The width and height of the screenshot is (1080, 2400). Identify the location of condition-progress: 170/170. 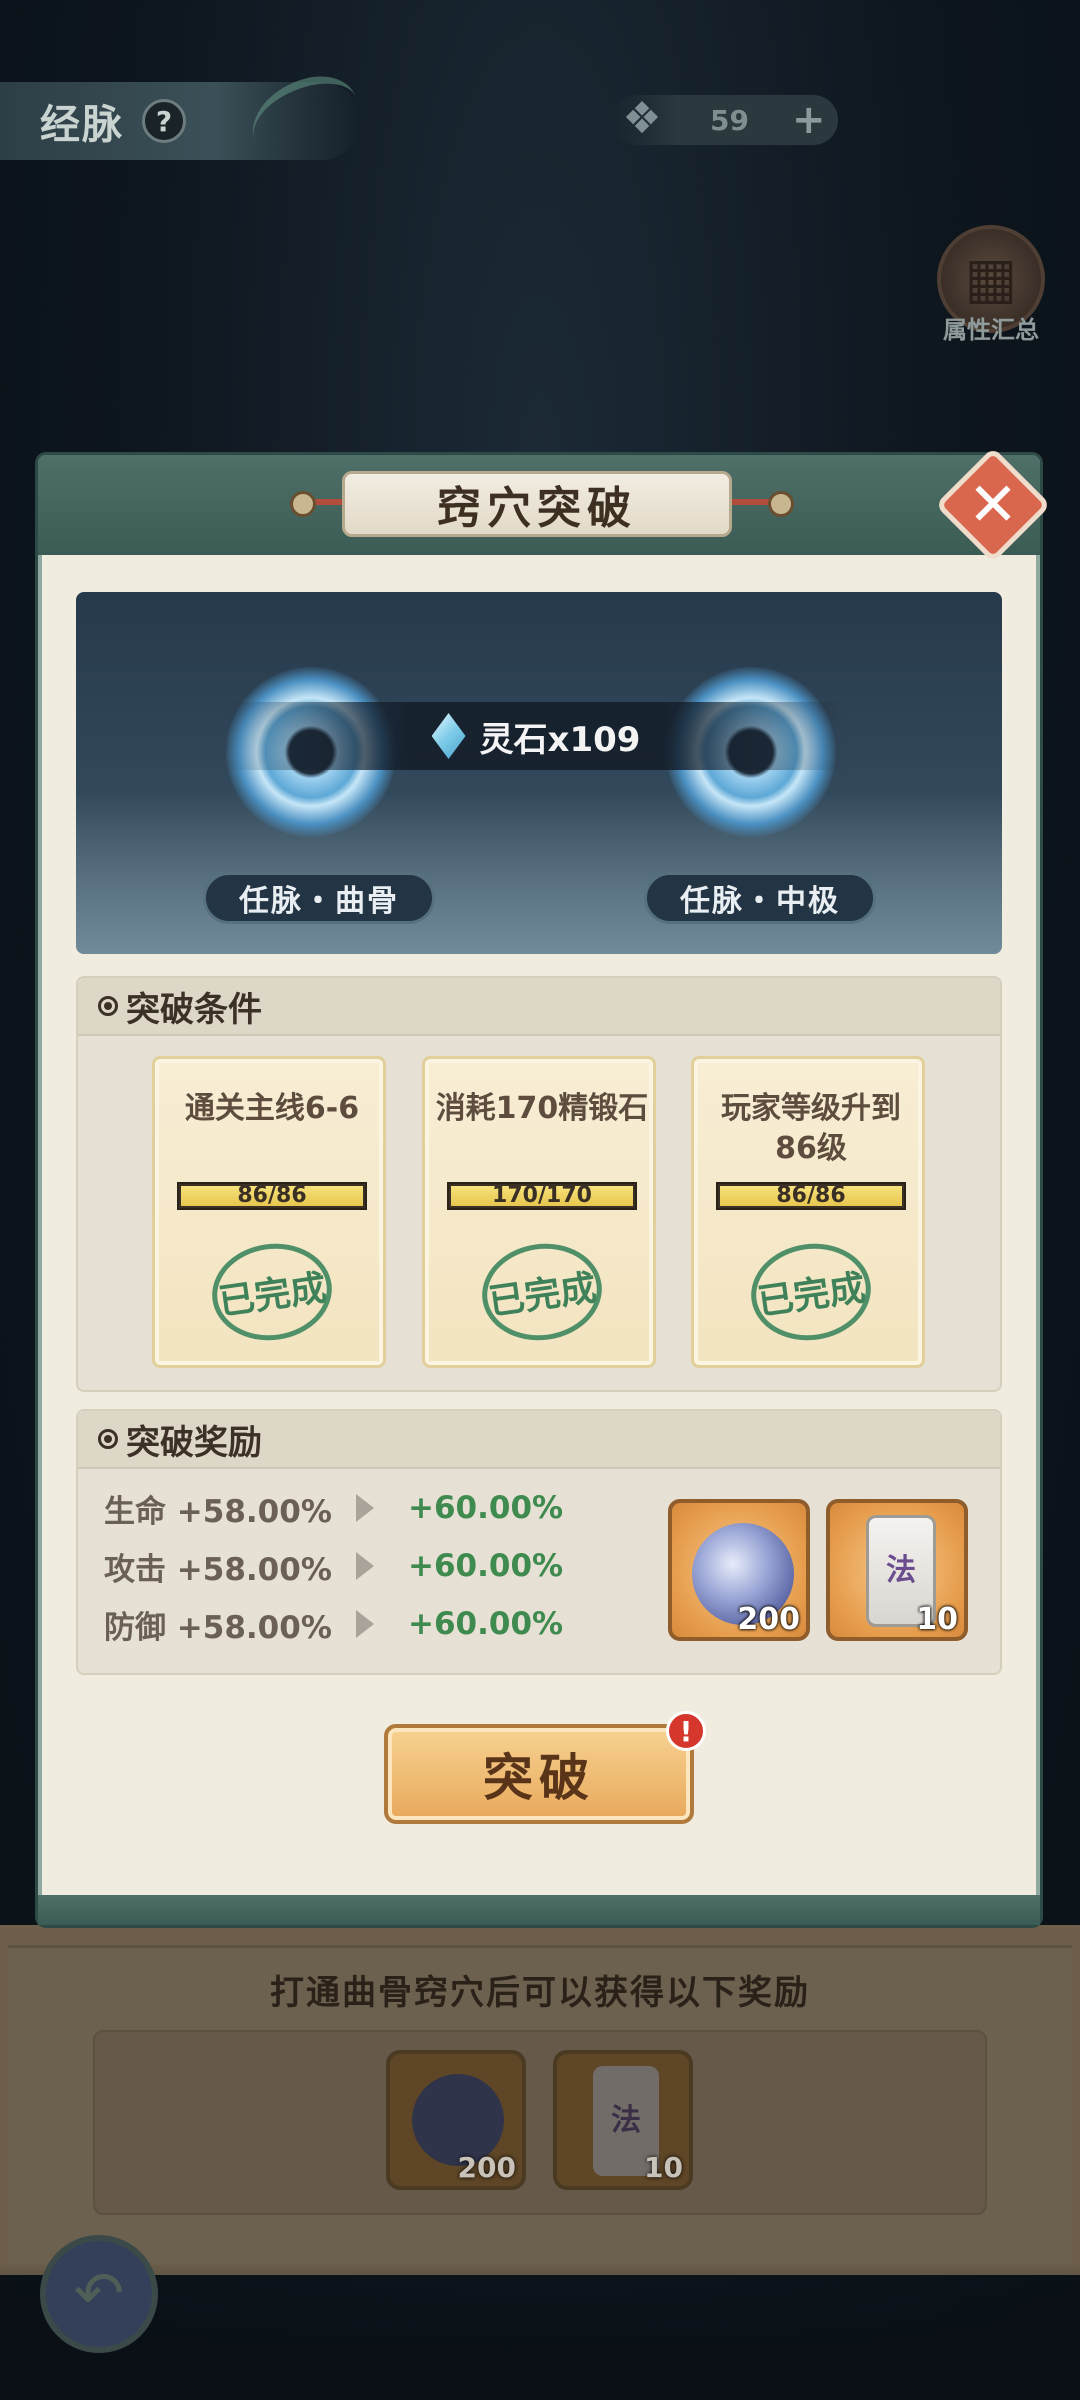
(542, 1196).